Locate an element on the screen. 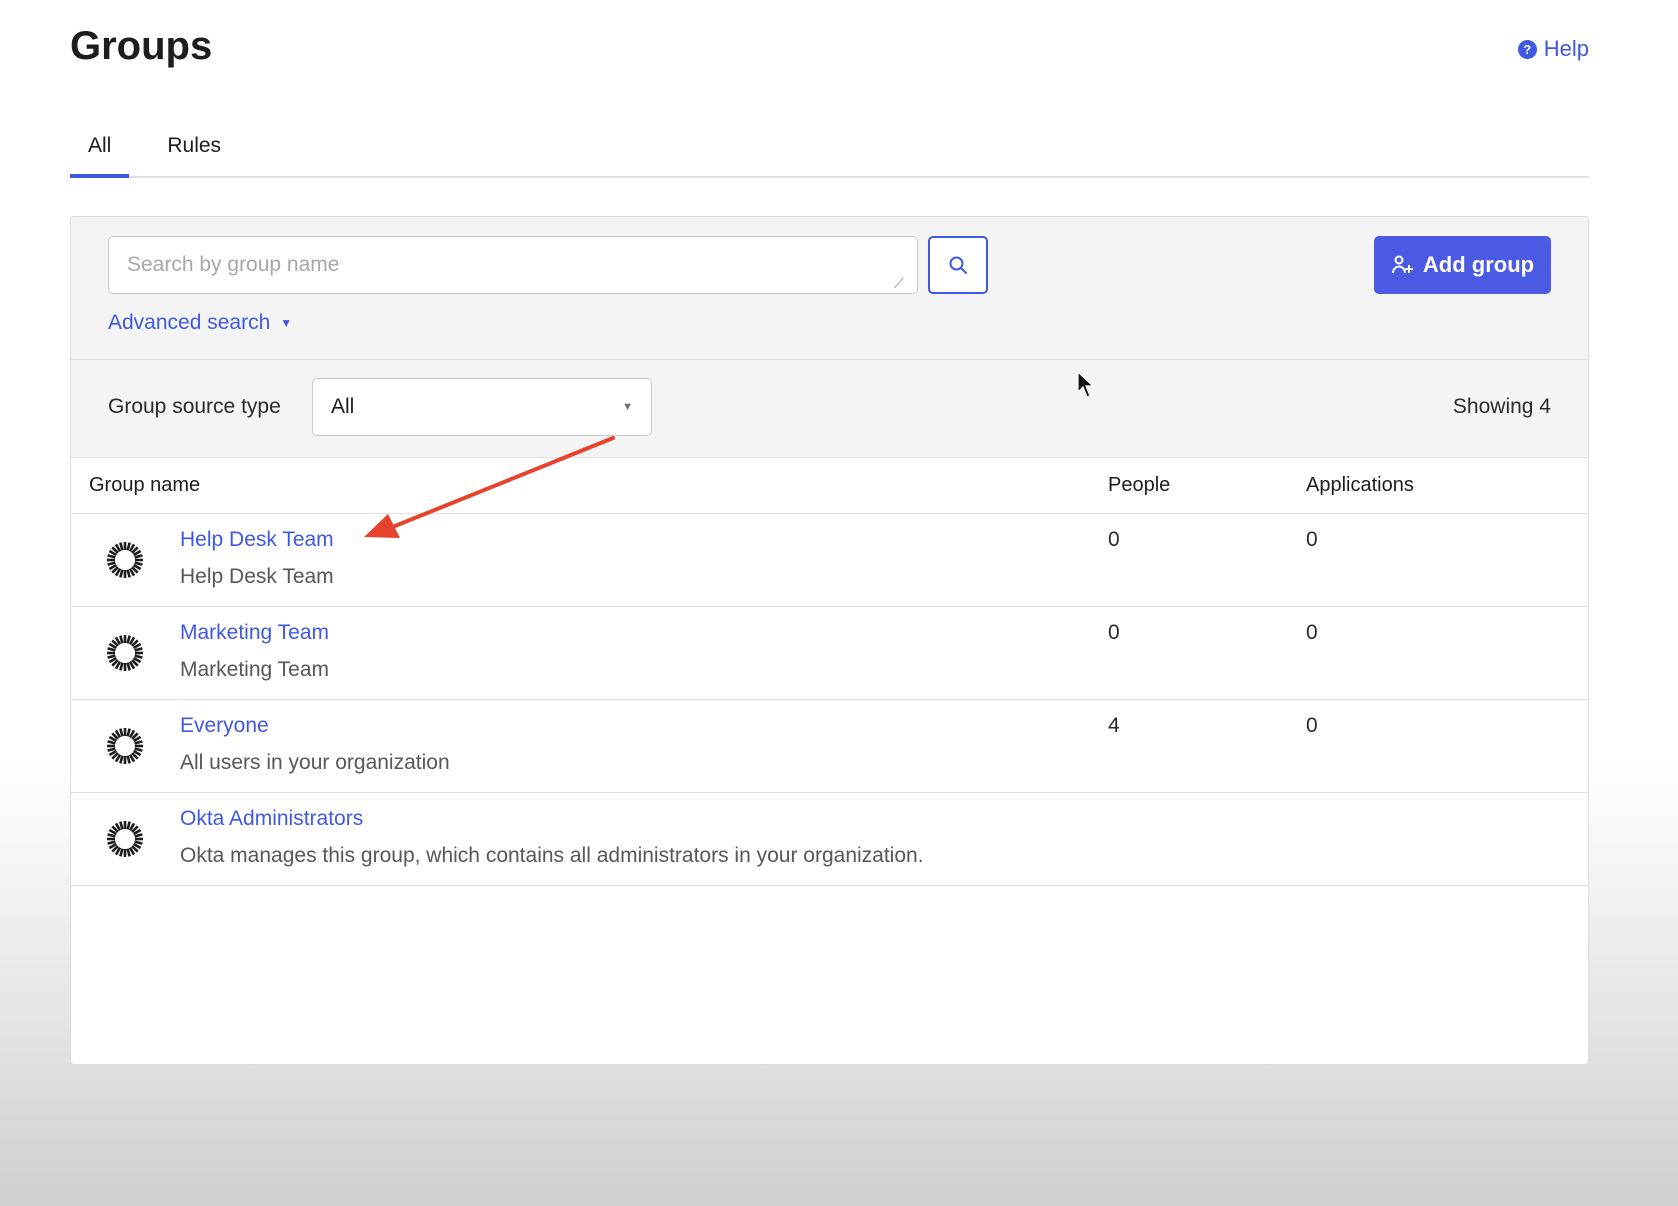  table-header: Group name People Applications is located at coordinates (829, 486).